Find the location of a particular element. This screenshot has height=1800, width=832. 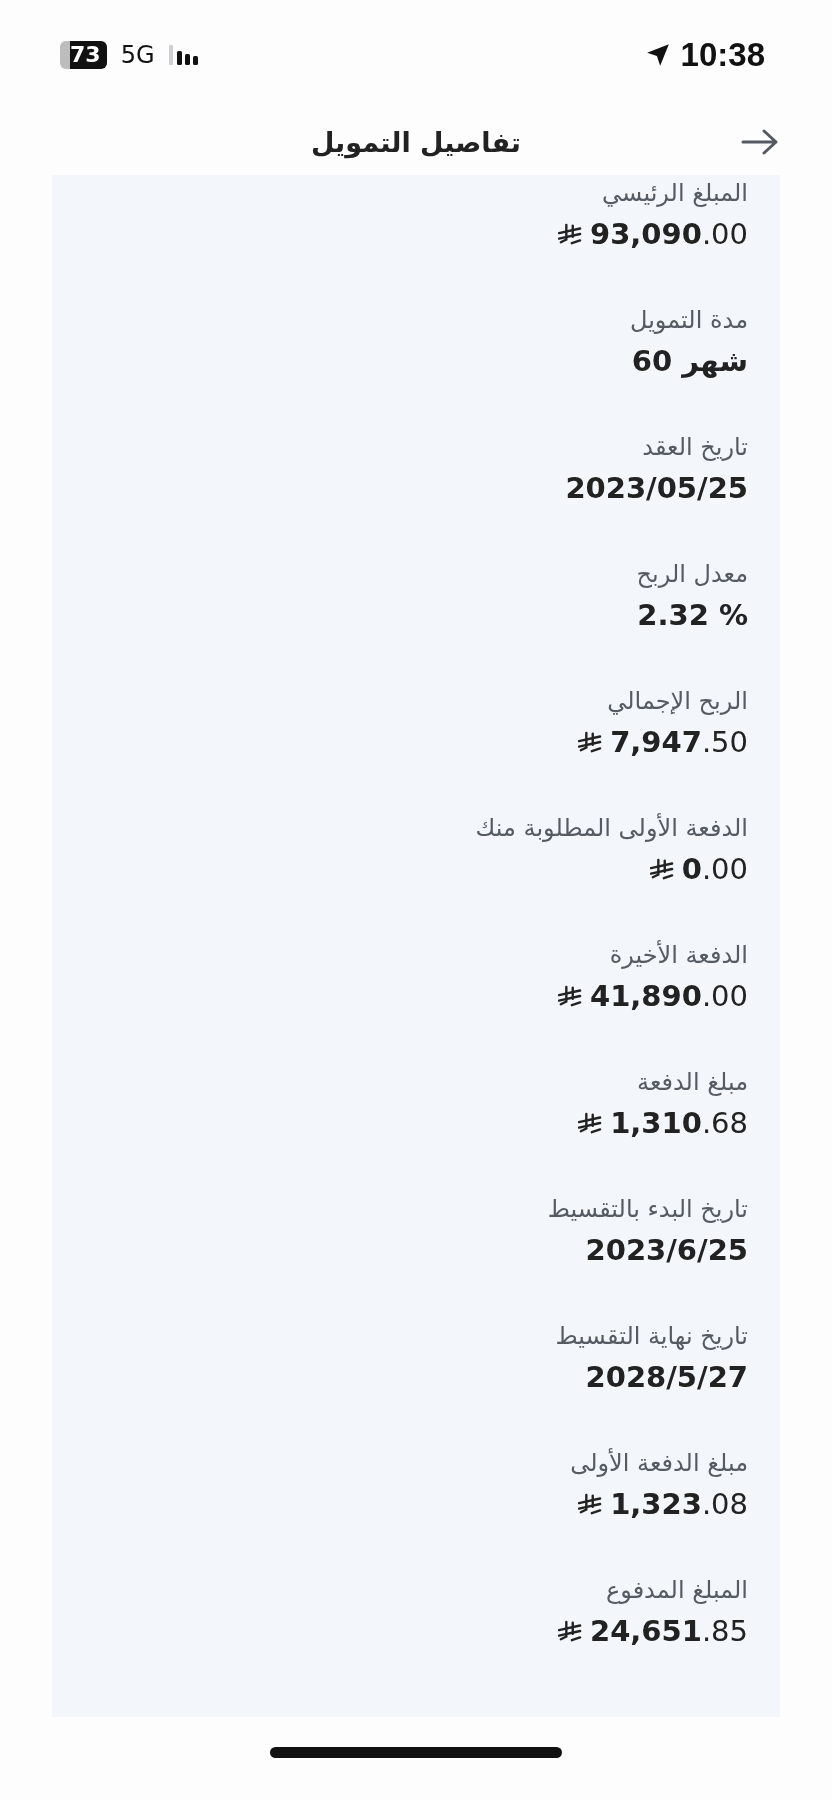

detail-label: مبلغ الدفعة is located at coordinates (692, 1082).